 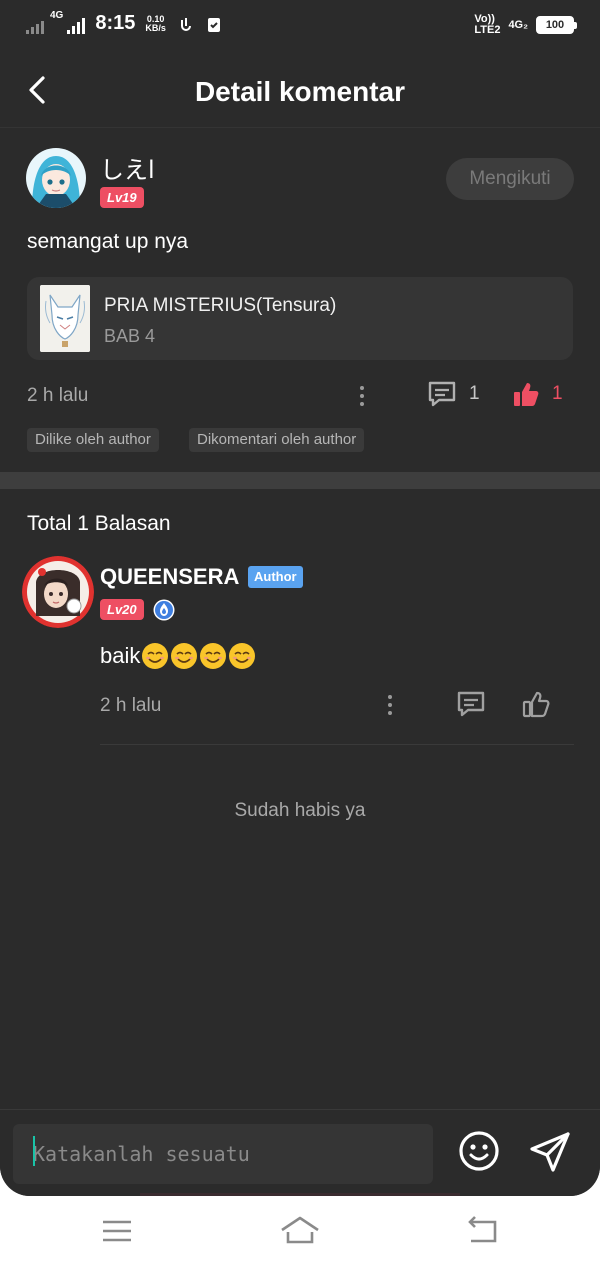 I want to click on book-title: PRIA MISTERIUS(Tensura), so click(x=220, y=305).